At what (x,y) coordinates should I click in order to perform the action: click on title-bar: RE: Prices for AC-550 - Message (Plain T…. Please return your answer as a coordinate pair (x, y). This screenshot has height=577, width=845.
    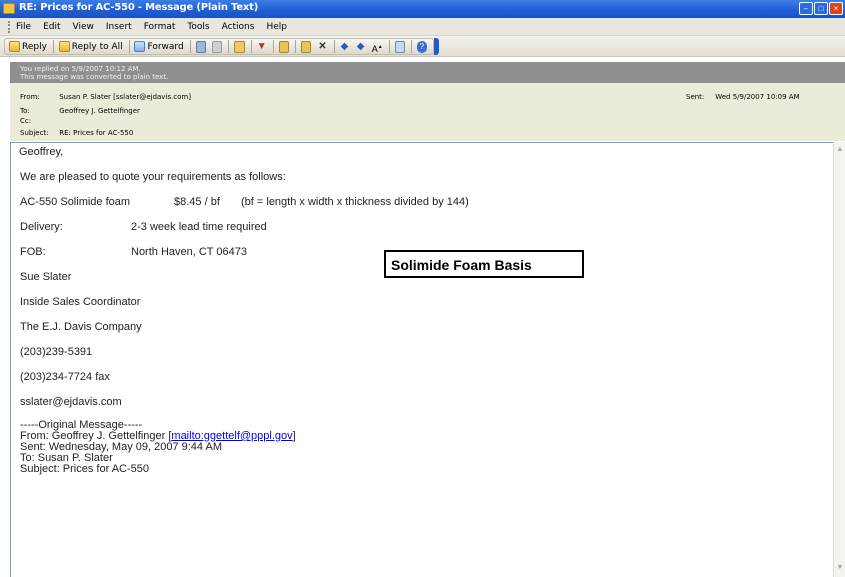
    Looking at the image, I should click on (422, 9).